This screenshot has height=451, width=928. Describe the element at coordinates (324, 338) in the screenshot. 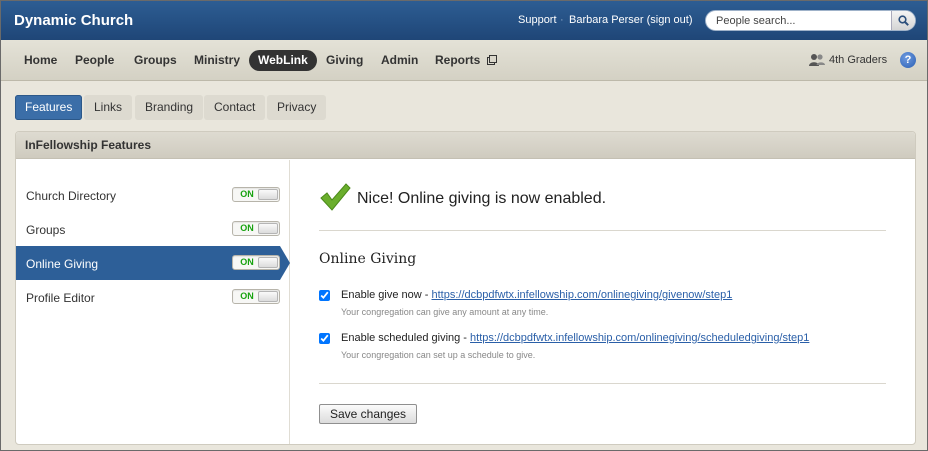

I see `scheduled-giving-checkbox` at that location.